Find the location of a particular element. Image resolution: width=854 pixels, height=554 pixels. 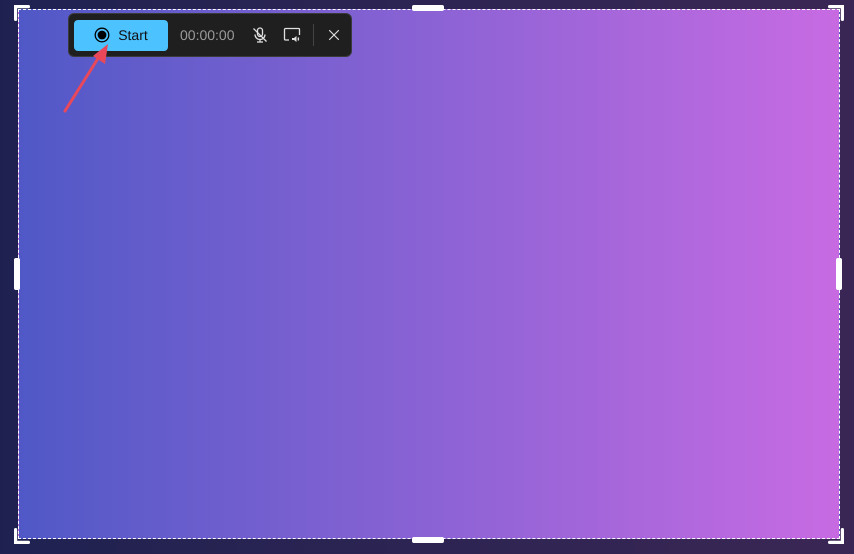

start-button: Start is located at coordinates (121, 35).